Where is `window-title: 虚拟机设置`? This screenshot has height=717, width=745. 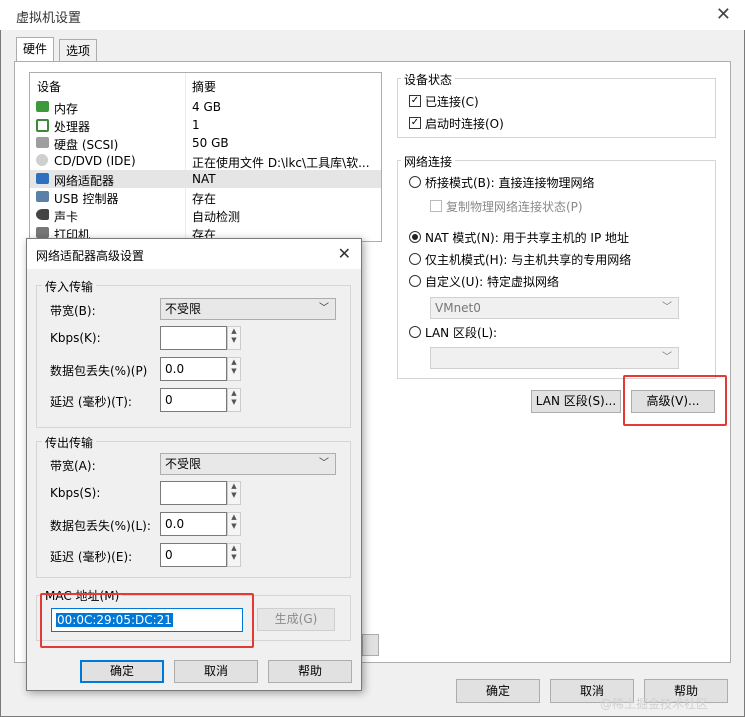 window-title: 虚拟机设置 is located at coordinates (49, 18).